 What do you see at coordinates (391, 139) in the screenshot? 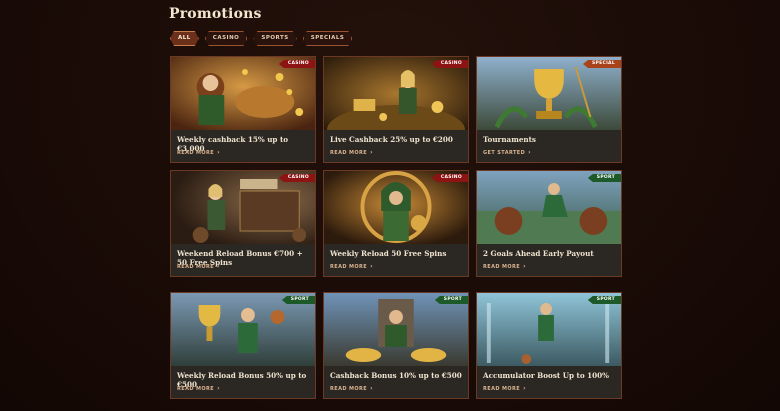
I see `promo-title: Live Cashback 25% up to €200` at bounding box center [391, 139].